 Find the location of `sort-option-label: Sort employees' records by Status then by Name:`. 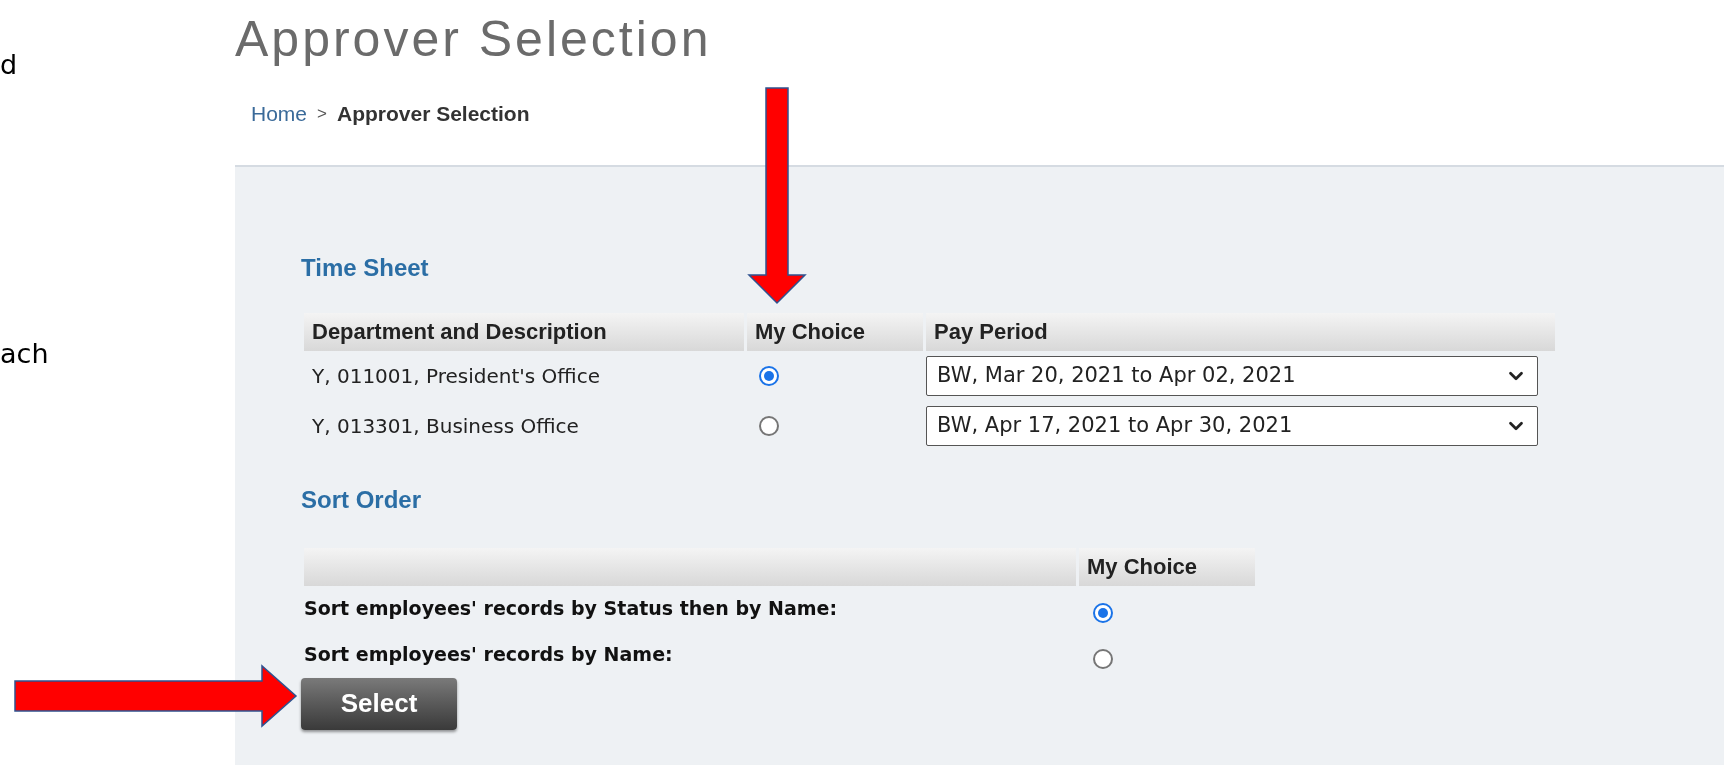

sort-option-label: Sort employees' records by Status then by Name: is located at coordinates (571, 609).